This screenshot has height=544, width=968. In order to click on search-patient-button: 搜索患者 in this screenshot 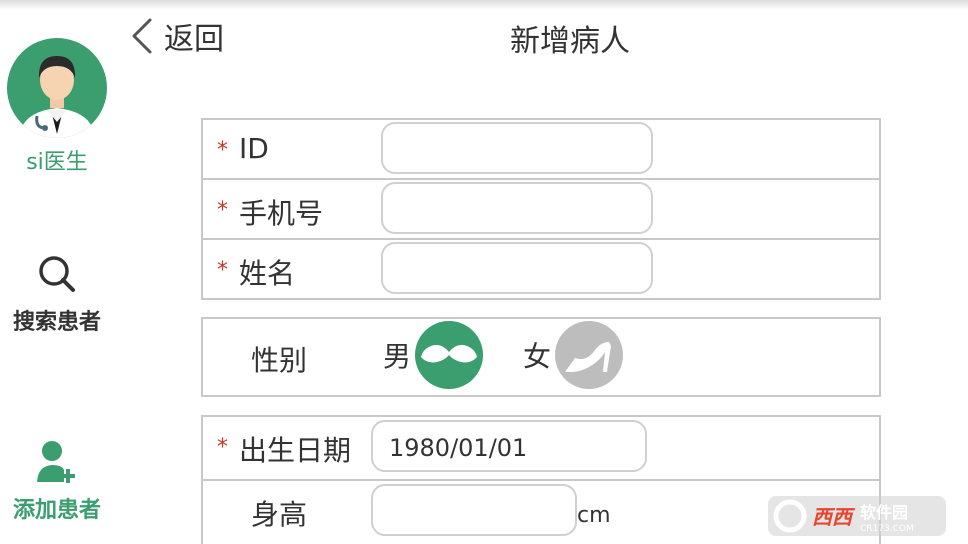, I will do `click(57, 294)`.